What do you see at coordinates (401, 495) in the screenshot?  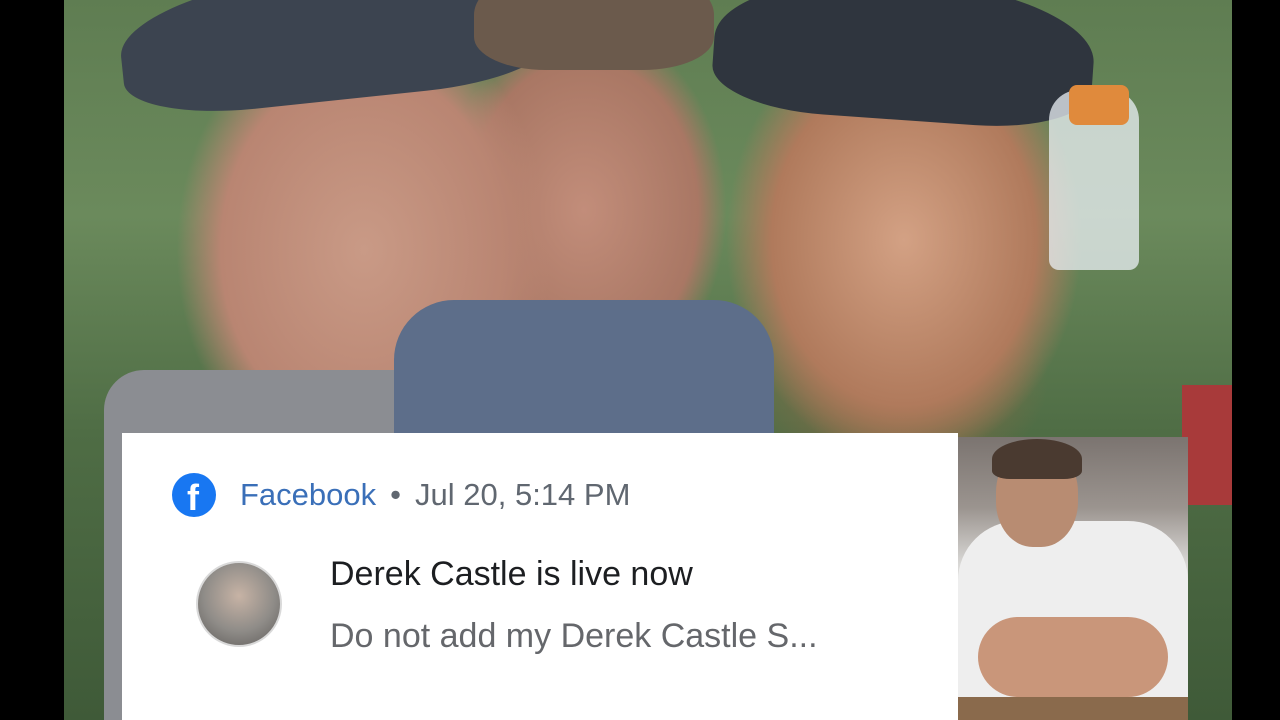 I see `notification-header: f Facebook • Jul 20, 5:14 PM` at bounding box center [401, 495].